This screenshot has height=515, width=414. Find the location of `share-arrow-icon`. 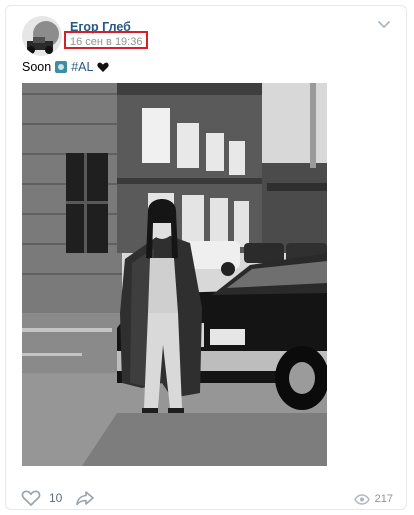

share-arrow-icon is located at coordinates (85, 498).